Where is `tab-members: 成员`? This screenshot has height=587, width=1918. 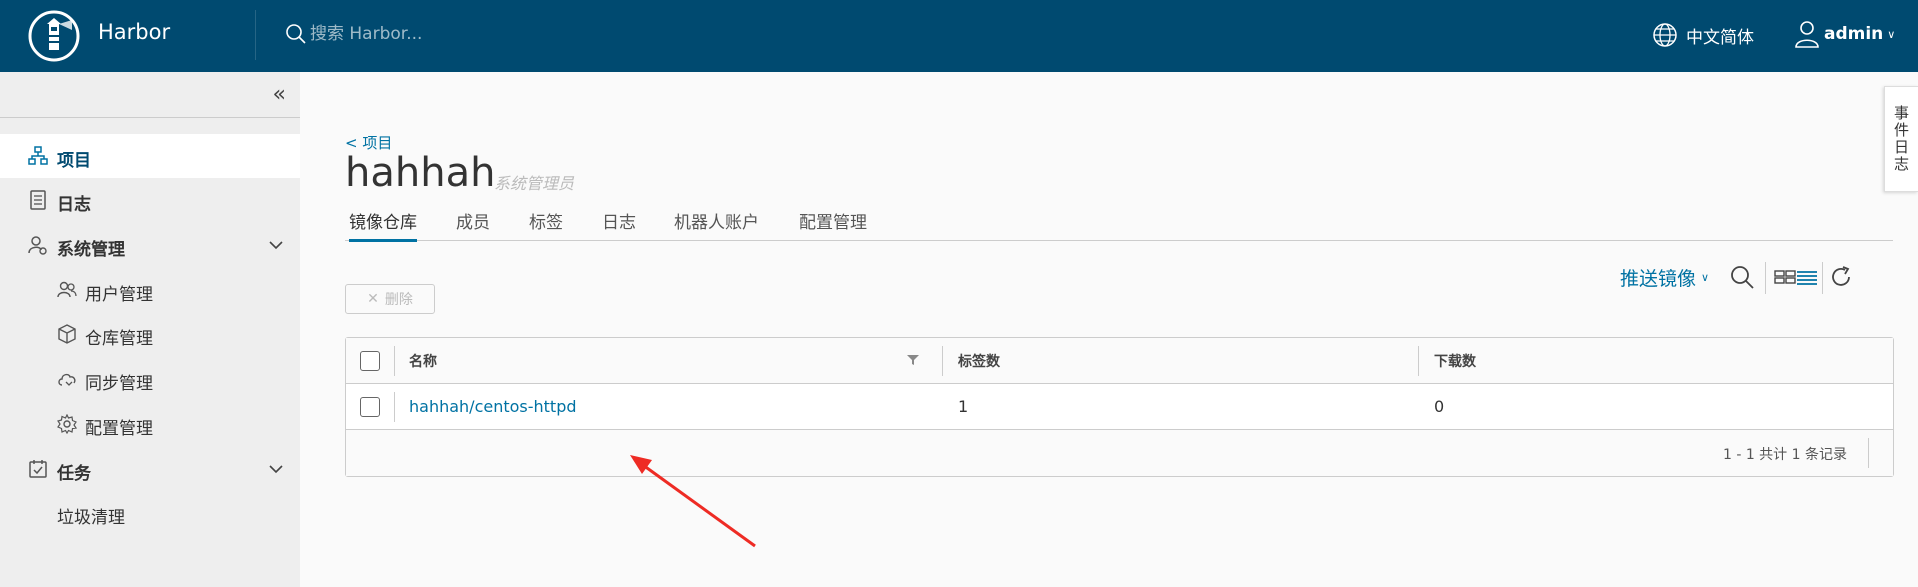
tab-members: 成员 is located at coordinates (473, 220).